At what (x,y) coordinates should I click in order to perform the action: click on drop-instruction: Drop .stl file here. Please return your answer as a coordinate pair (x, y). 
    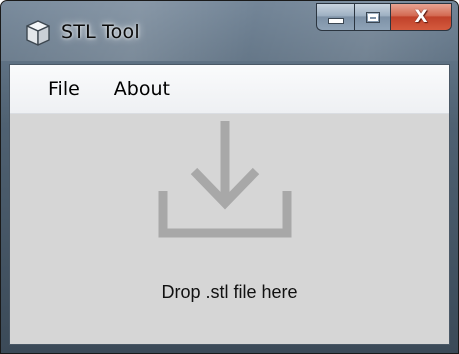
    Looking at the image, I should click on (229, 292).